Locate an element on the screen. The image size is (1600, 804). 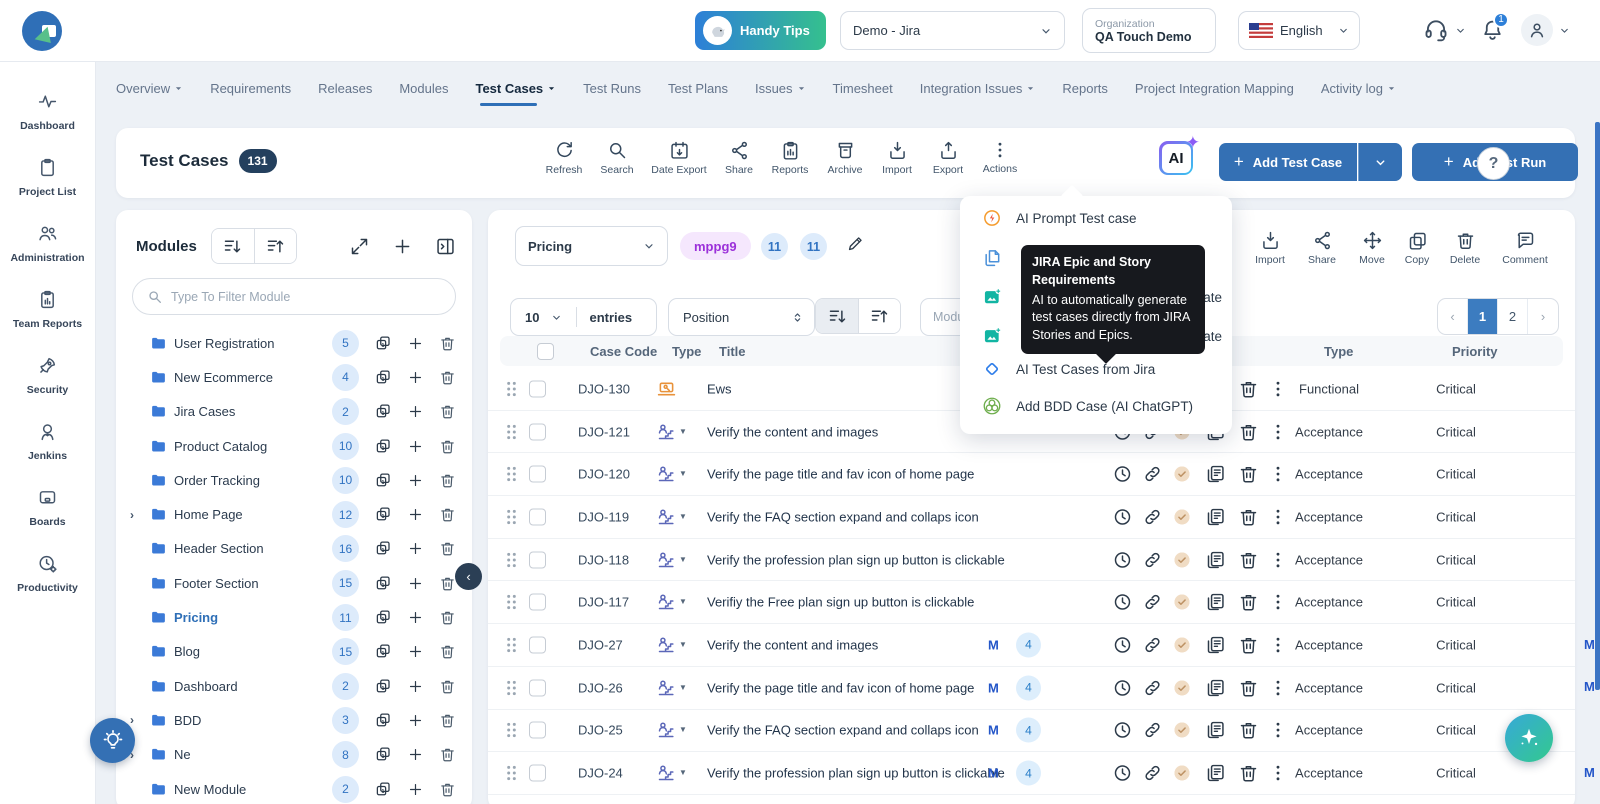
module-row-new-ecommerce: New Ecommerce 4 1 is located at coordinates (294, 377).